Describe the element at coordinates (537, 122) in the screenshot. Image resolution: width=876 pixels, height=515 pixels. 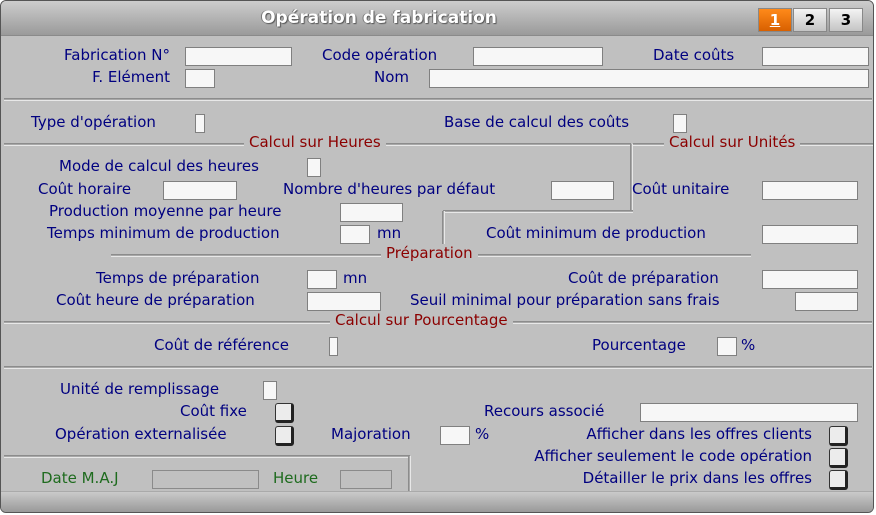
I see `base-calcul-label: Base de calcul des coûts` at that location.